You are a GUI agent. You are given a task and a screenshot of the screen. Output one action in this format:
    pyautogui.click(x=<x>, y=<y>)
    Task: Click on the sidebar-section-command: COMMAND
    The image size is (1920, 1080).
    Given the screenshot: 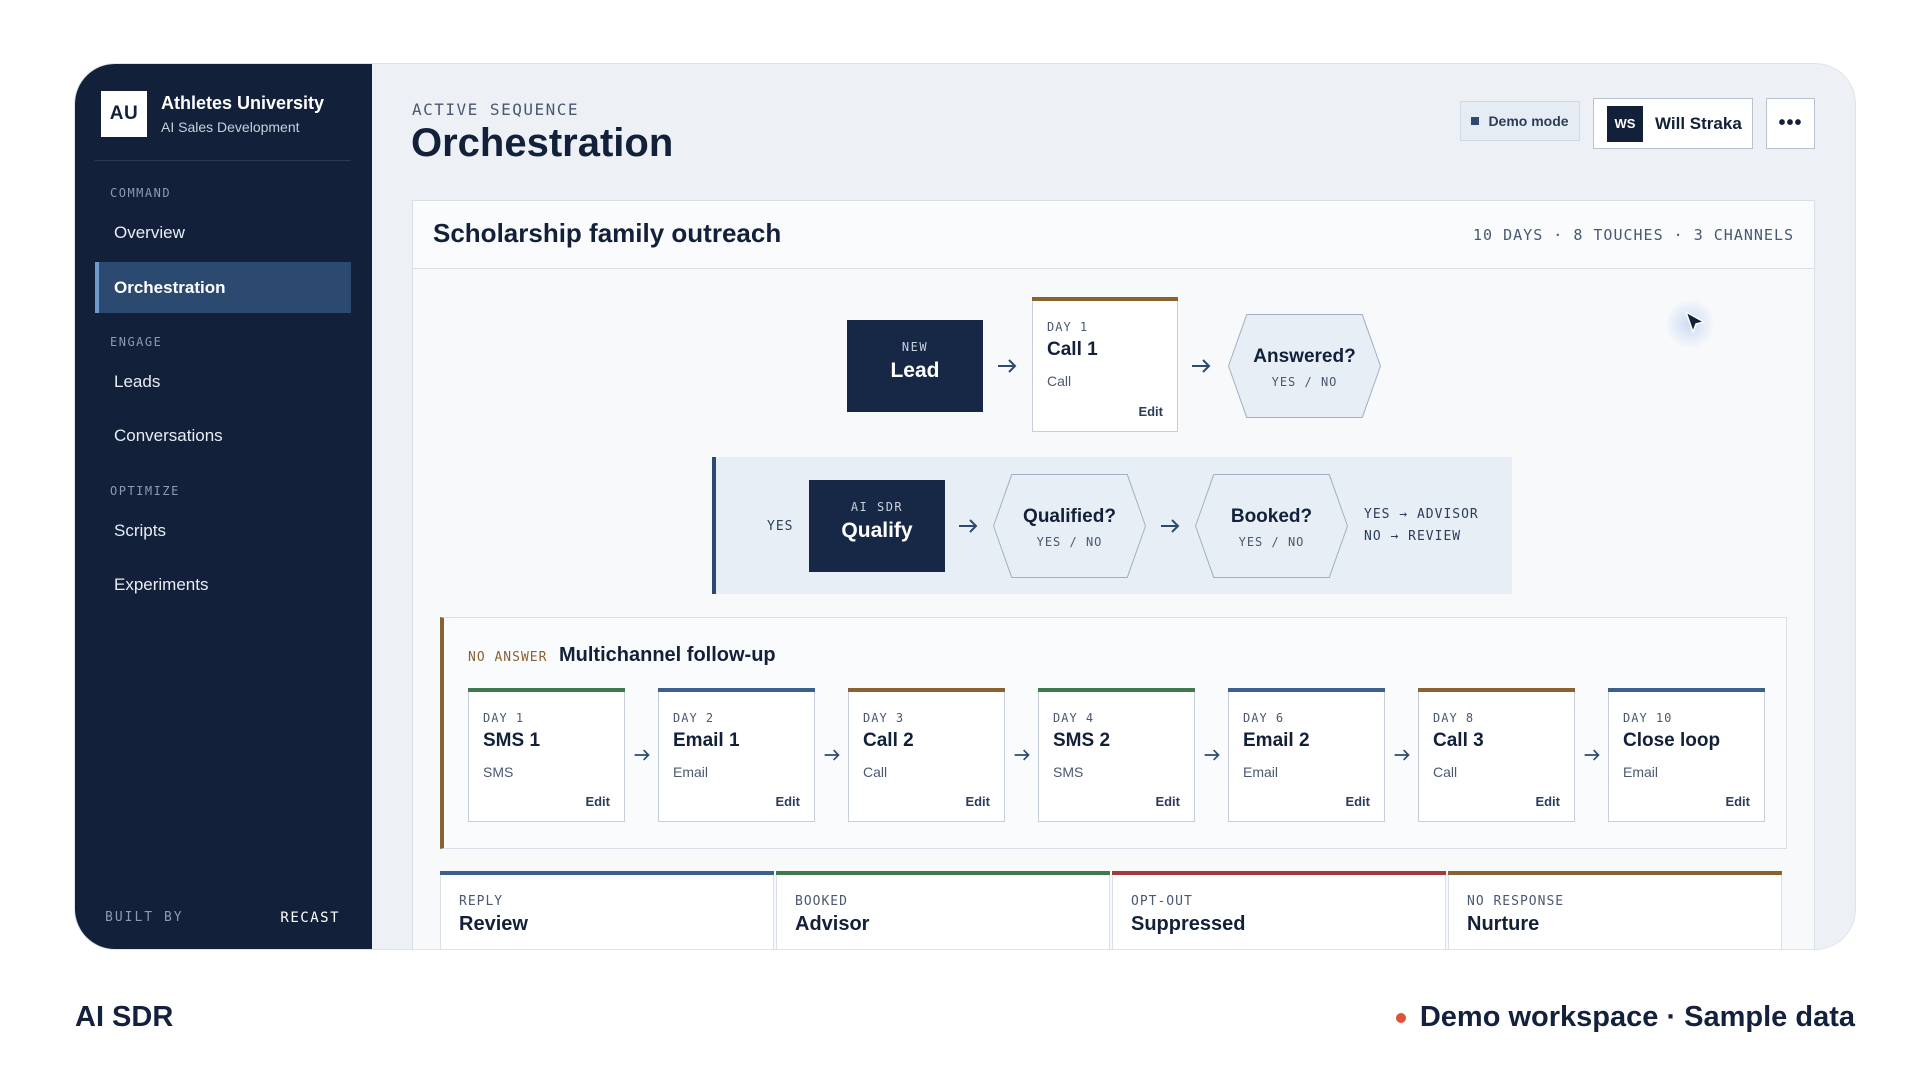 What is the action you would take?
    pyautogui.click(x=141, y=193)
    